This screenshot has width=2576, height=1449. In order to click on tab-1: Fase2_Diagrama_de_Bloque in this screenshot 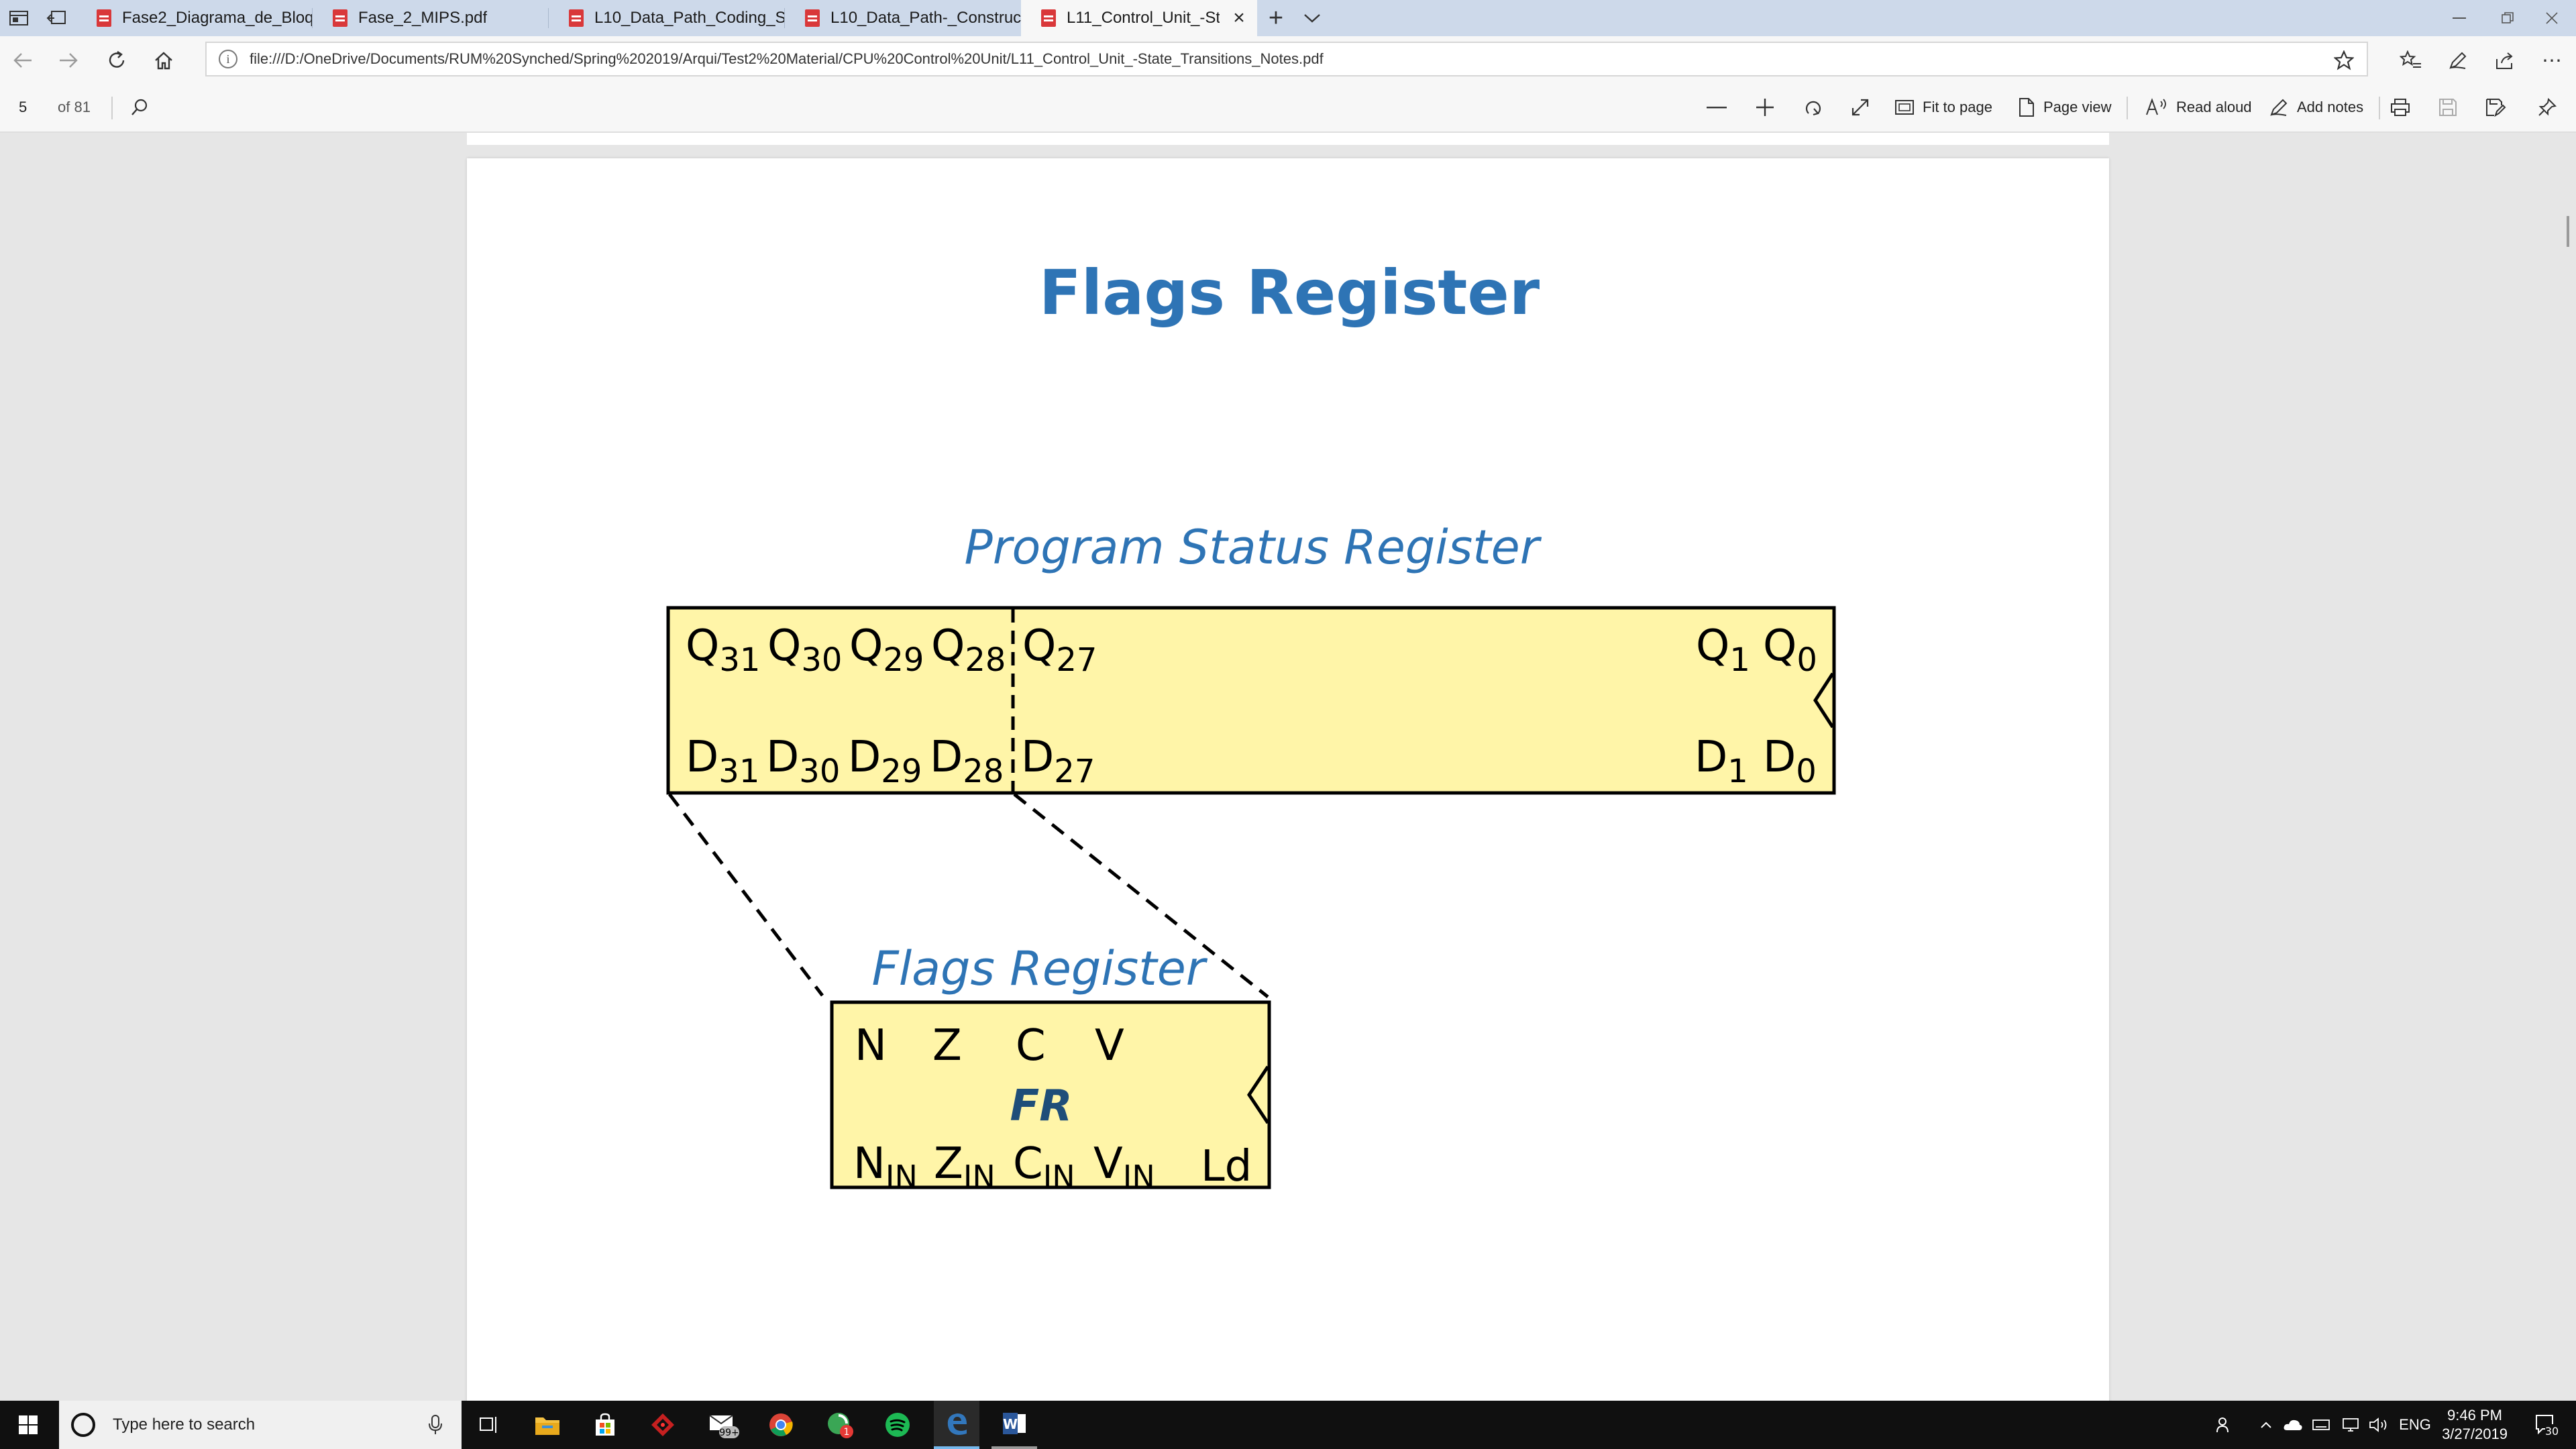, I will do `click(194, 18)`.